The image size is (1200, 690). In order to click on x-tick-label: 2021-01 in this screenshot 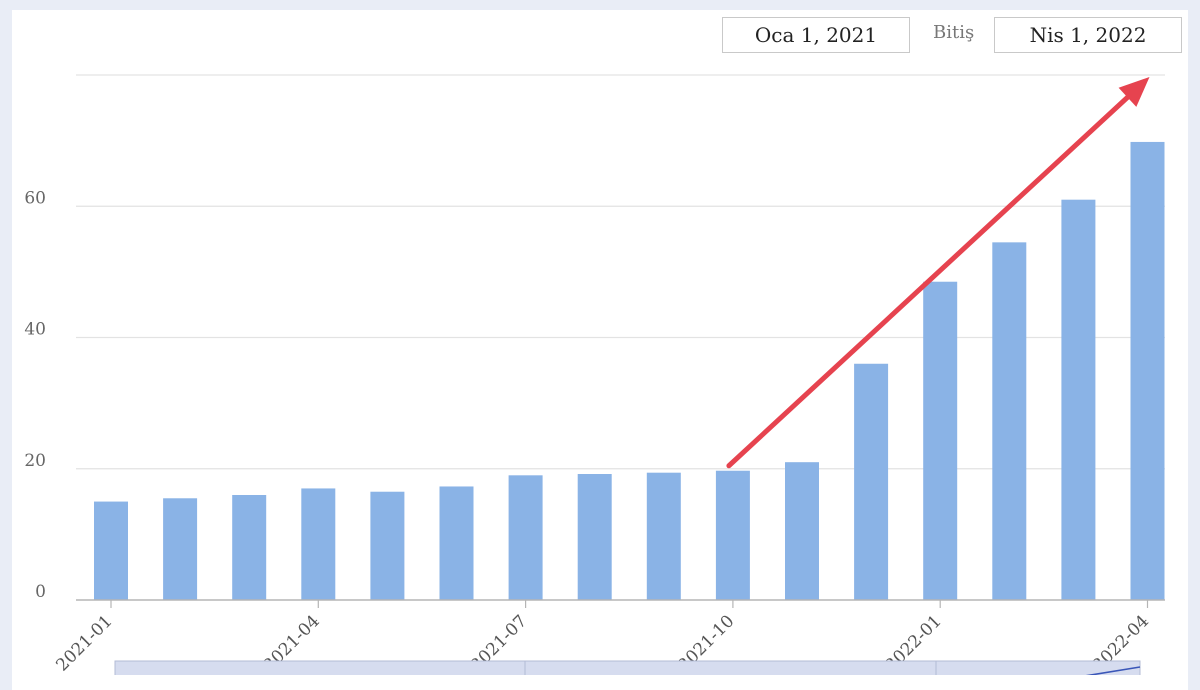, I will do `click(84, 643)`.